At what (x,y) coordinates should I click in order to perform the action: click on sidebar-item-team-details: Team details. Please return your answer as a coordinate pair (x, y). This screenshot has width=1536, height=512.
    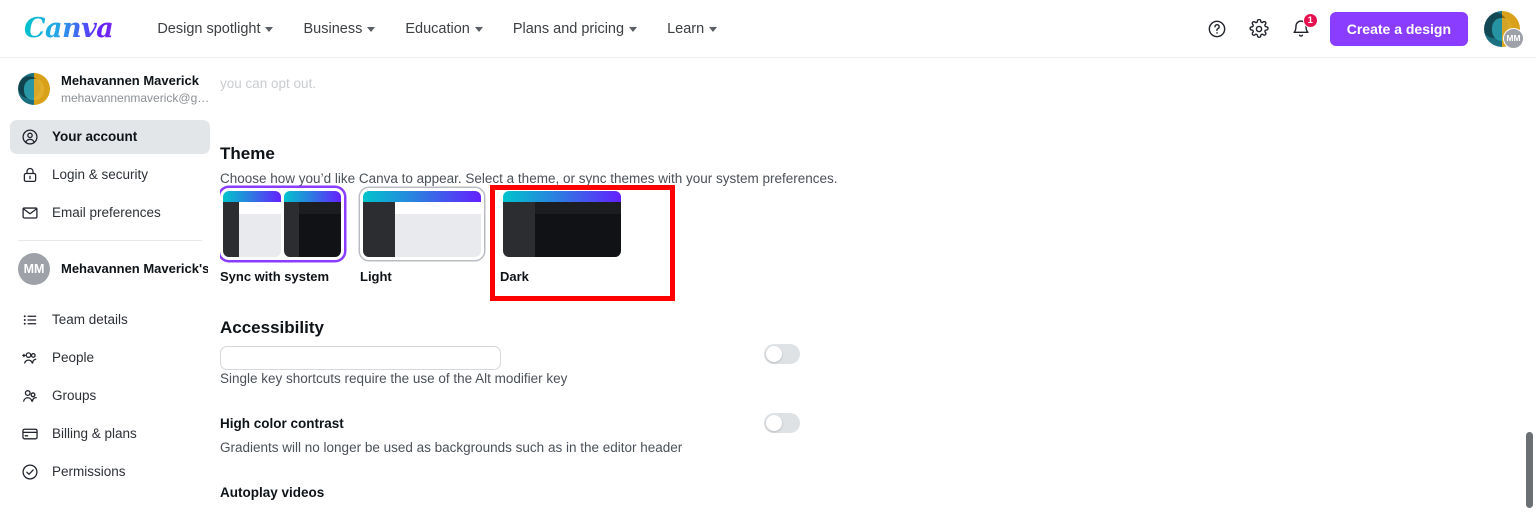
    Looking at the image, I should click on (110, 320).